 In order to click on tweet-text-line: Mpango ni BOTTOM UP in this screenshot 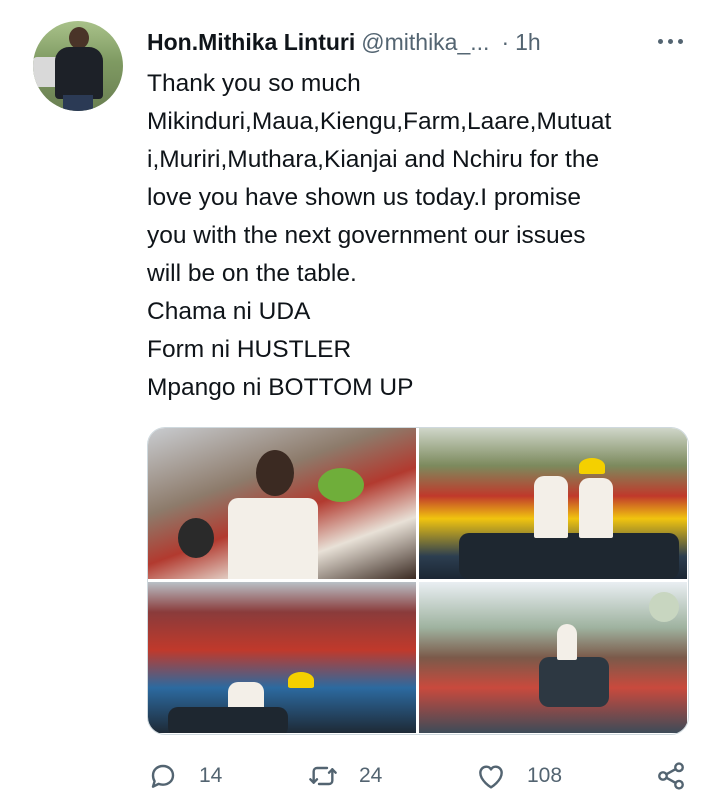, I will do `click(280, 387)`.